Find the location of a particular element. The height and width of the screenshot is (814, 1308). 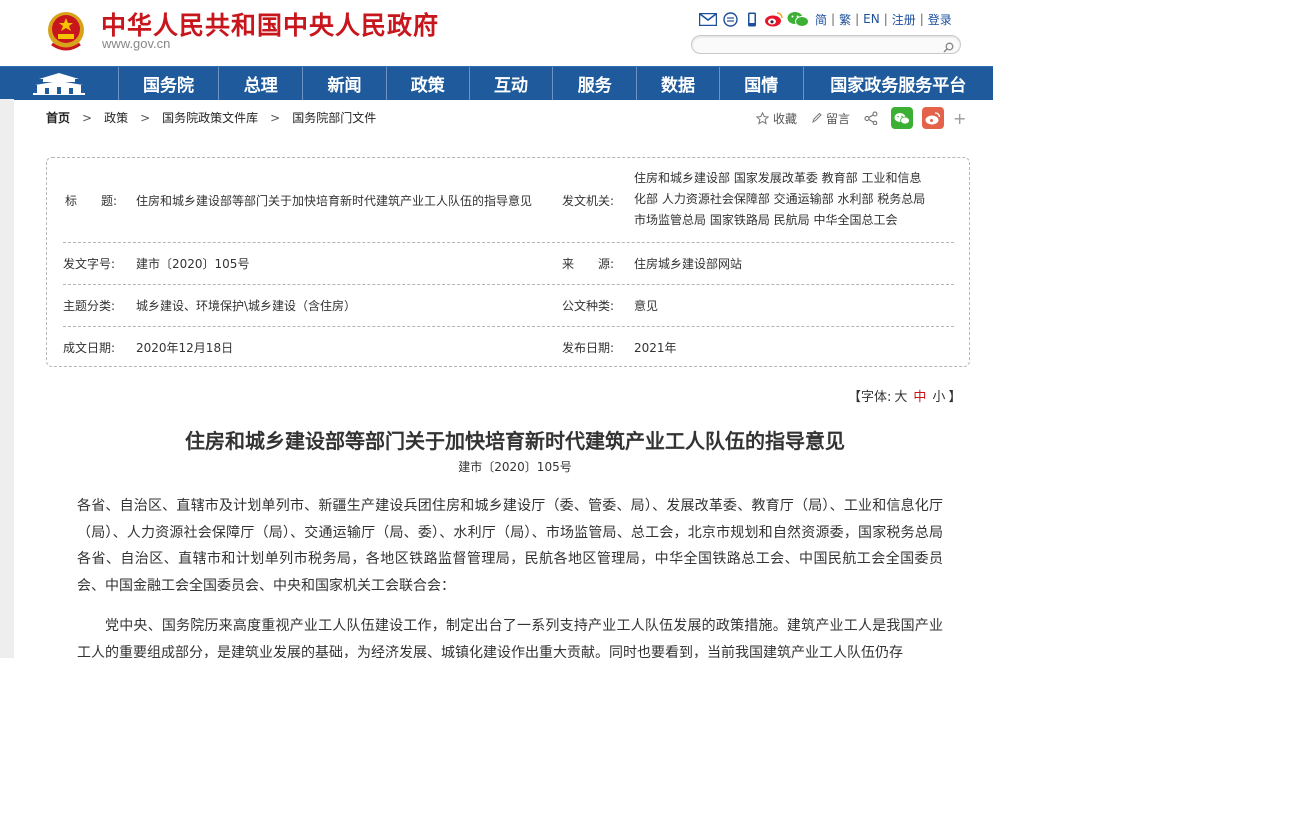

info-row-dates: 成文日期: 2020年12月18日 发布日期: 2021年 is located at coordinates (508, 346).